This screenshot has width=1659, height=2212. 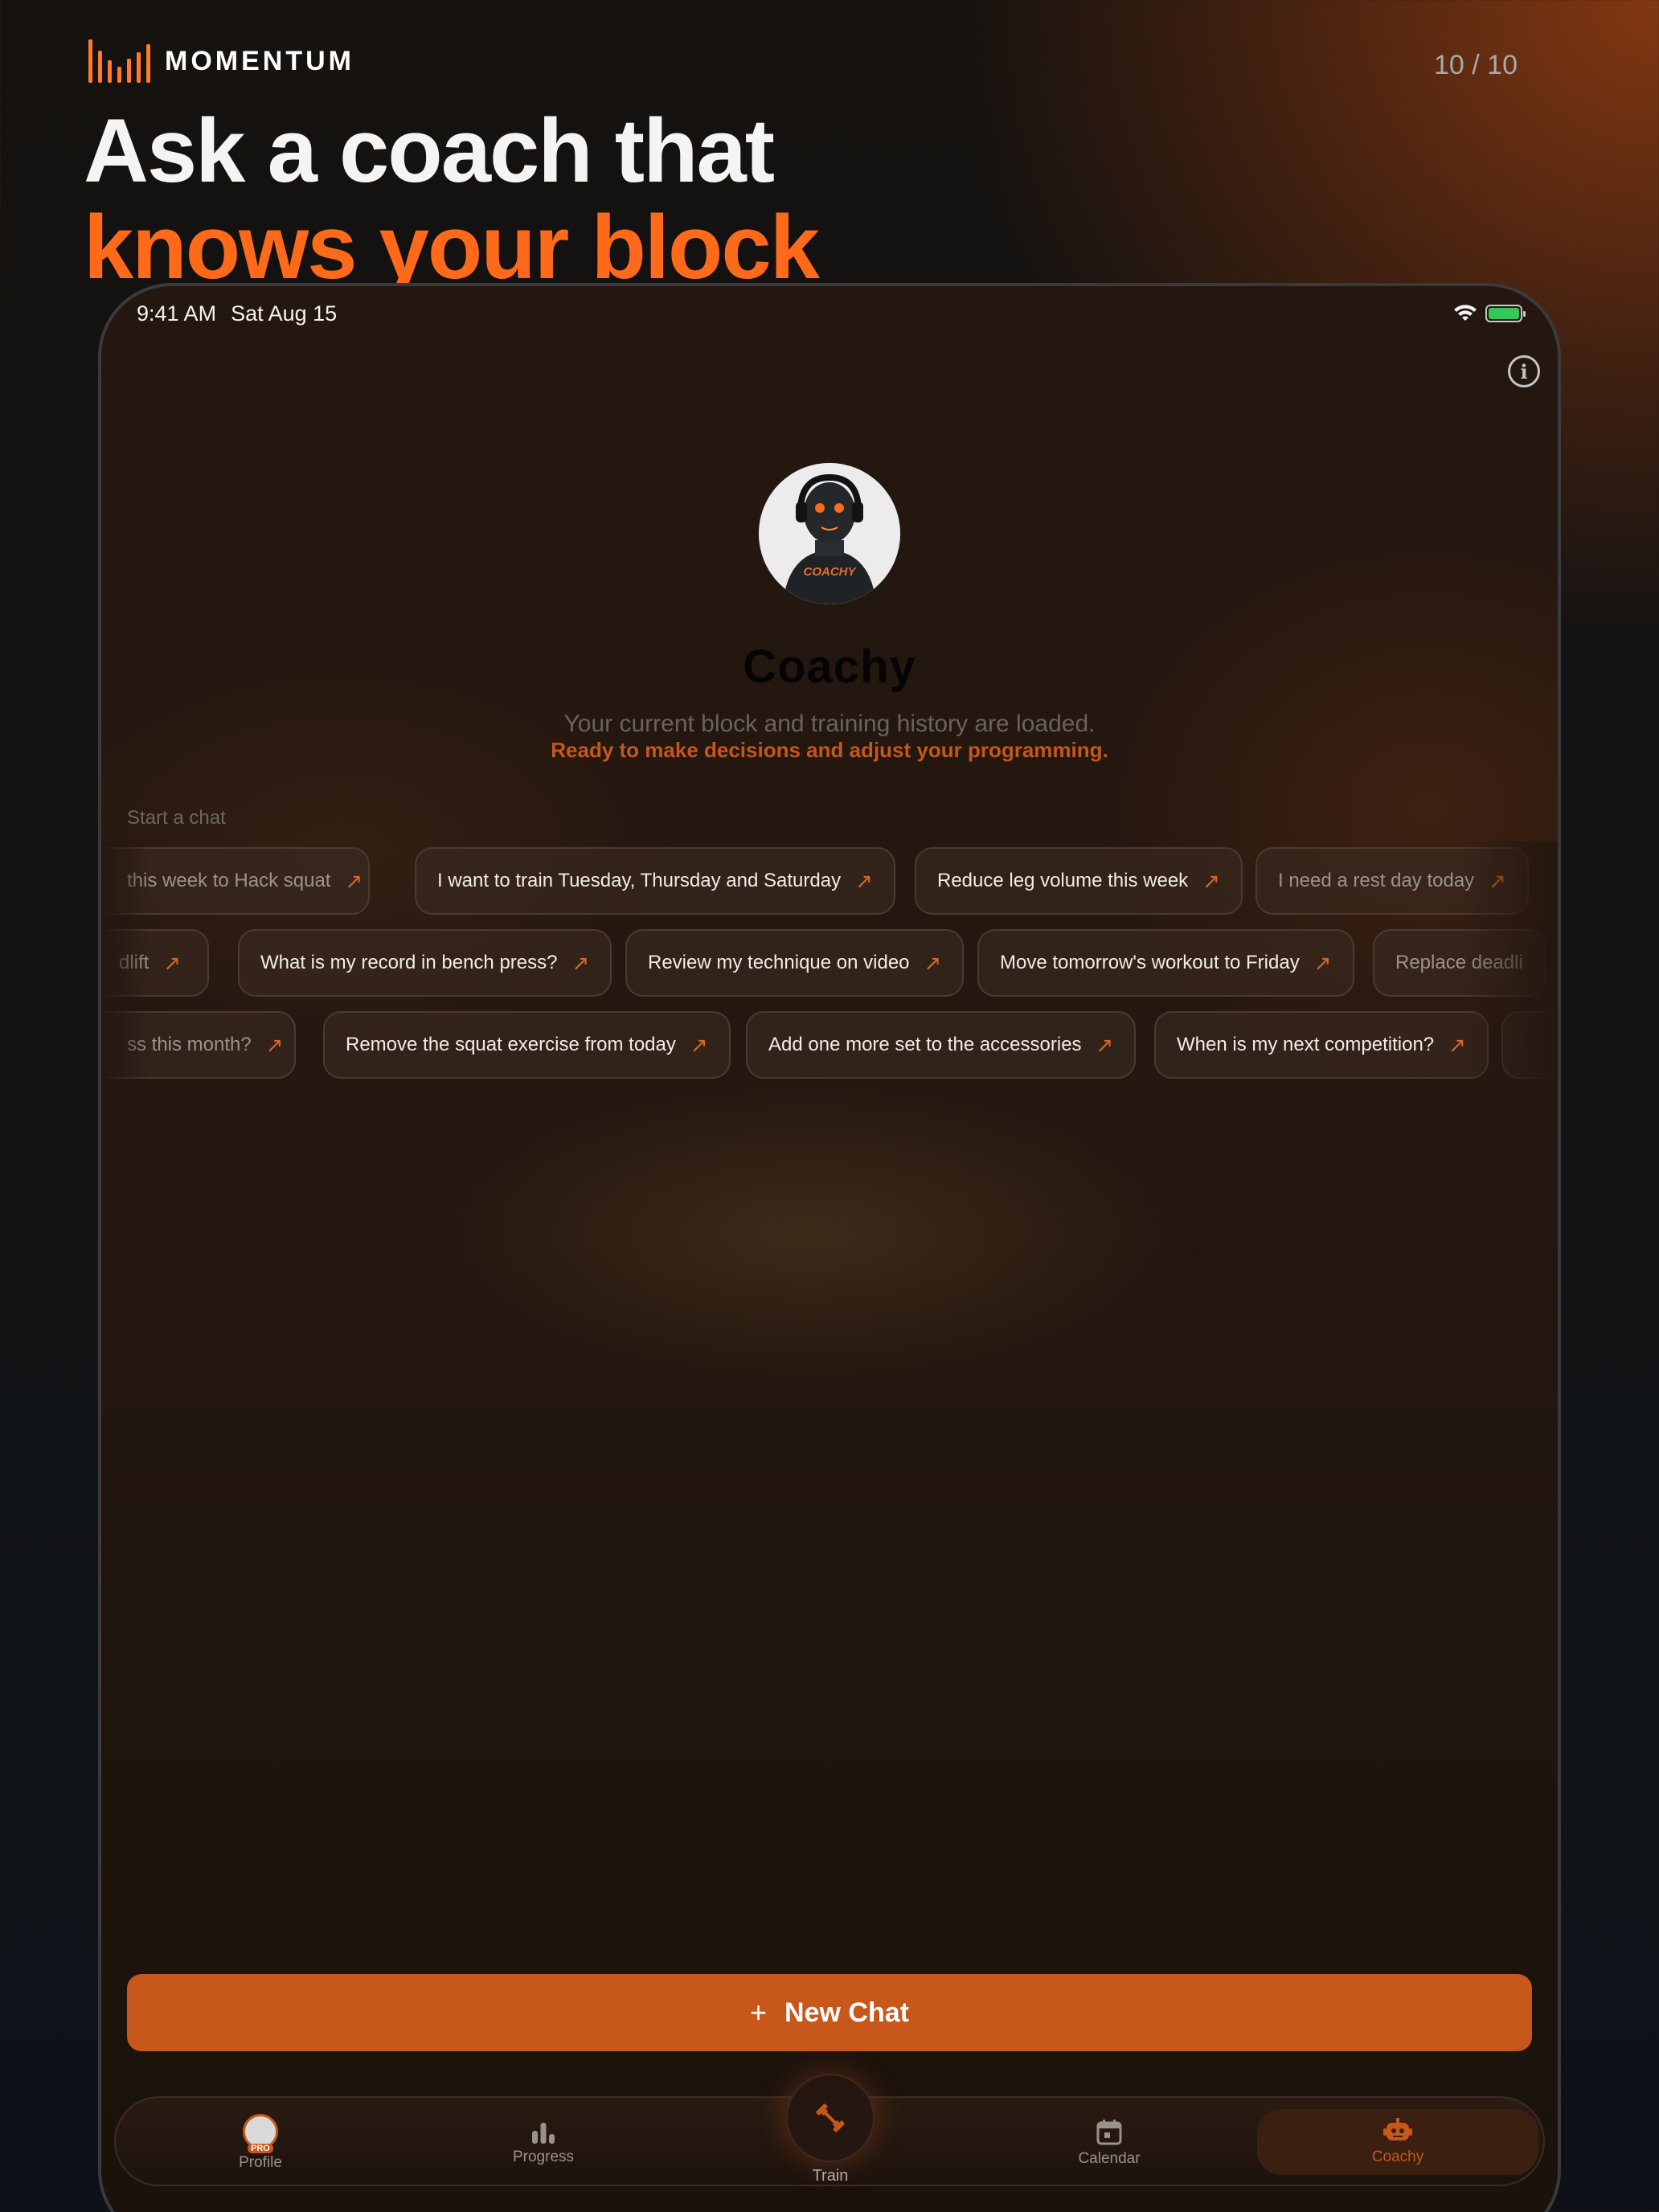 What do you see at coordinates (260, 2148) in the screenshot?
I see `pro-badge: PRO` at bounding box center [260, 2148].